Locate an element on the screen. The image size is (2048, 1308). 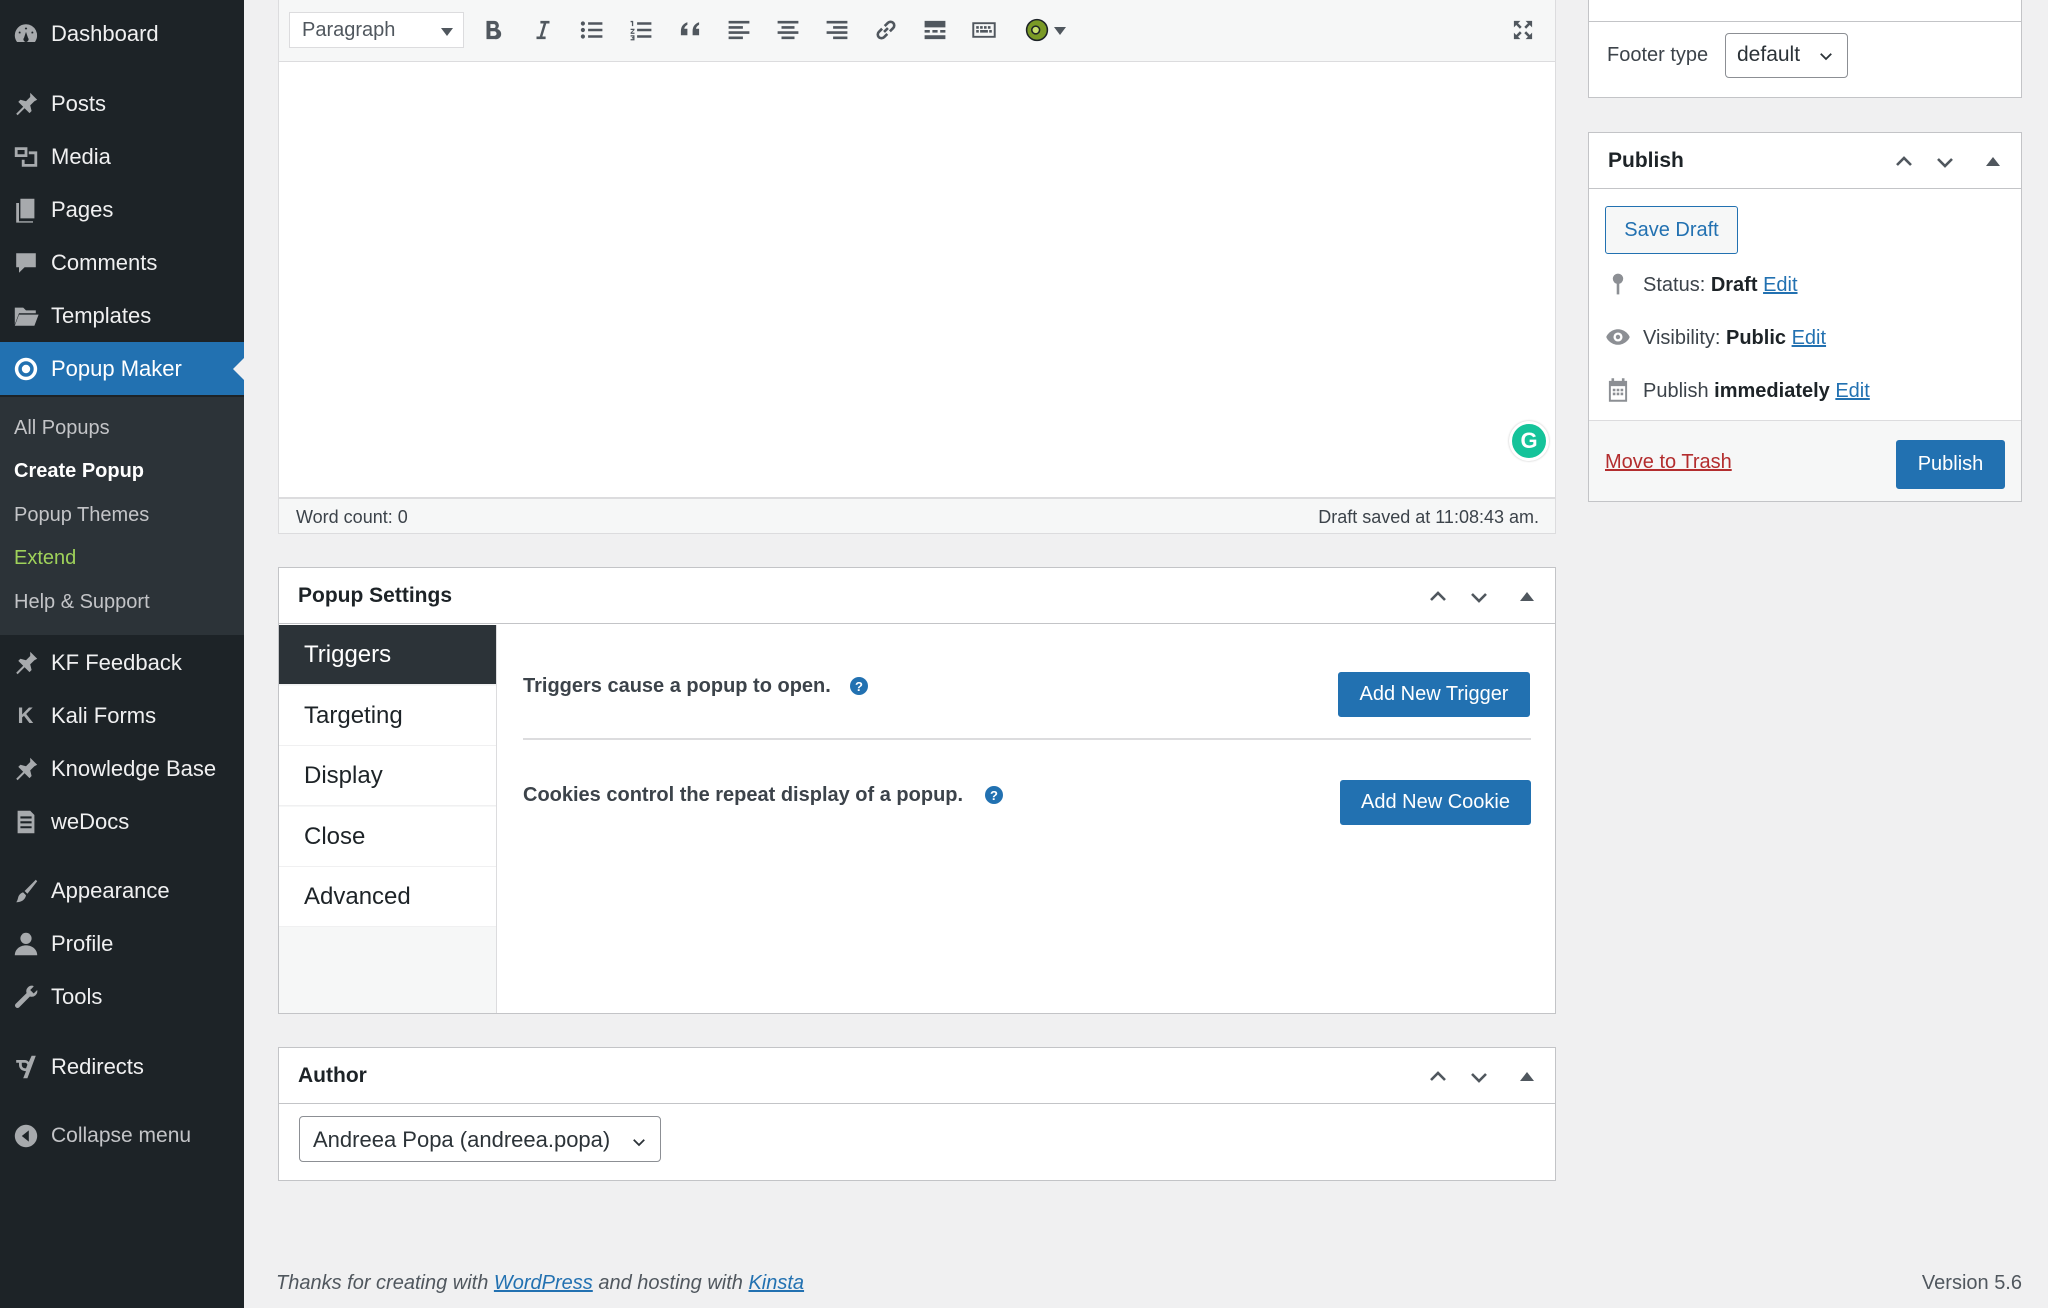
insert-link-button is located at coordinates (886, 30).